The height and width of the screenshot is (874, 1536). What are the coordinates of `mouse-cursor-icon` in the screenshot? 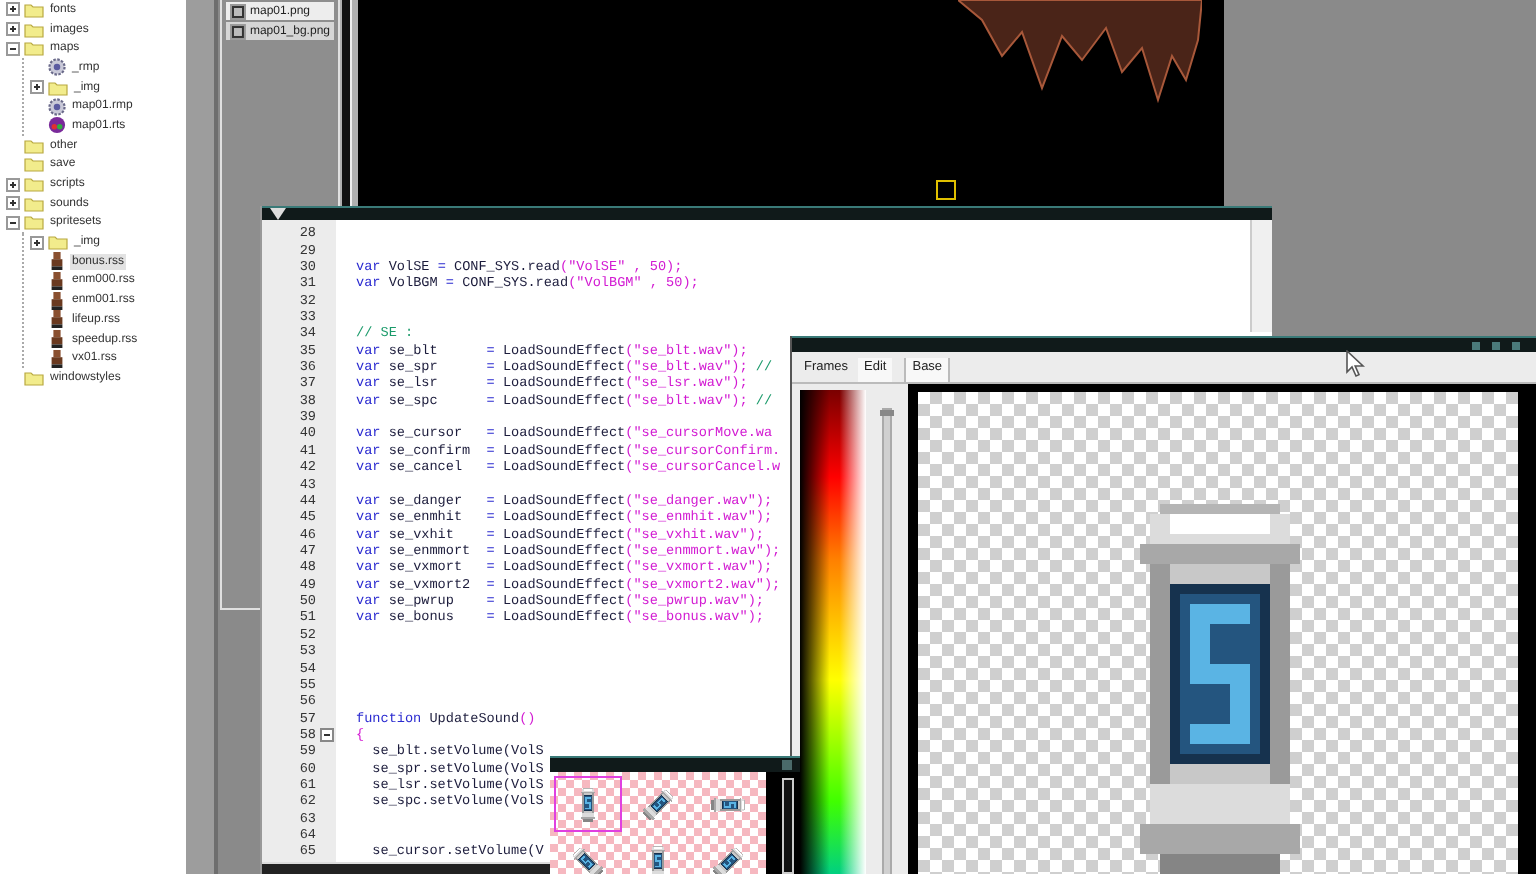 It's located at (1356, 364).